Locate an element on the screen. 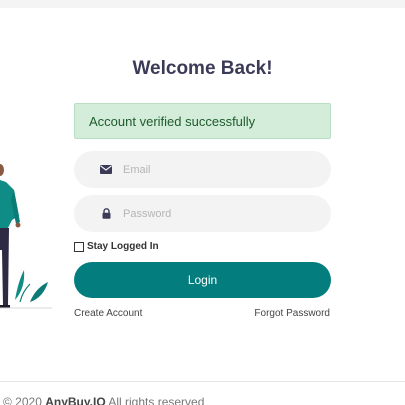 The height and width of the screenshot is (405, 405). password-input is located at coordinates (218, 213).